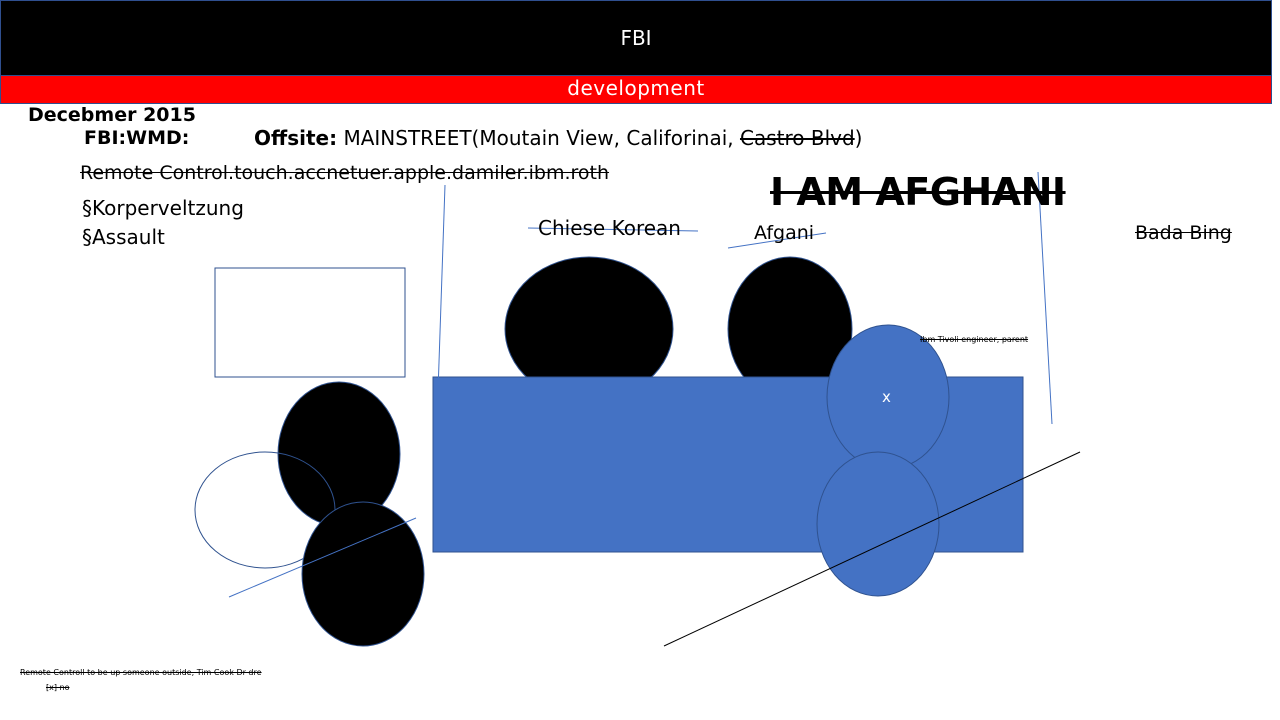 The width and height of the screenshot is (1280, 720). What do you see at coordinates (784, 233) in the screenshot?
I see `label-afgani: Afgani` at bounding box center [784, 233].